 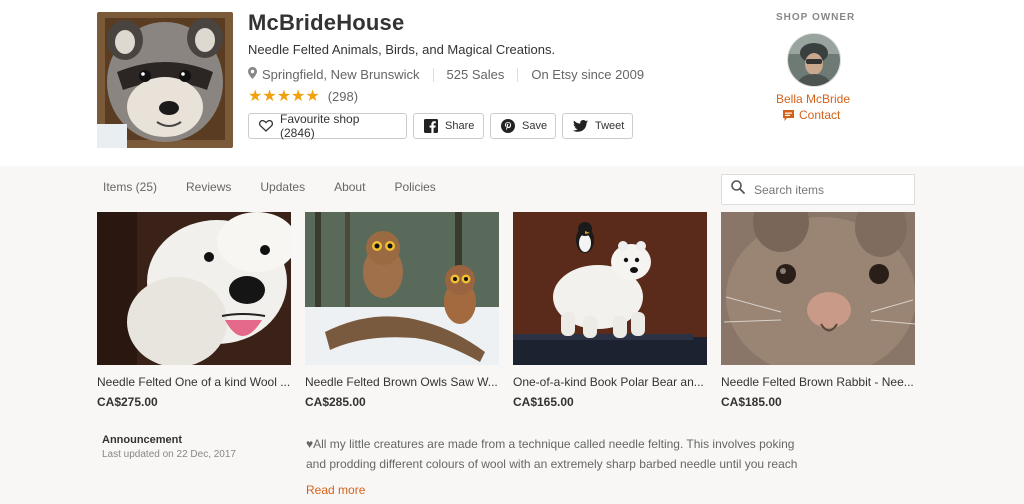 I want to click on owner-name-link: Bella McBride, so click(x=813, y=99).